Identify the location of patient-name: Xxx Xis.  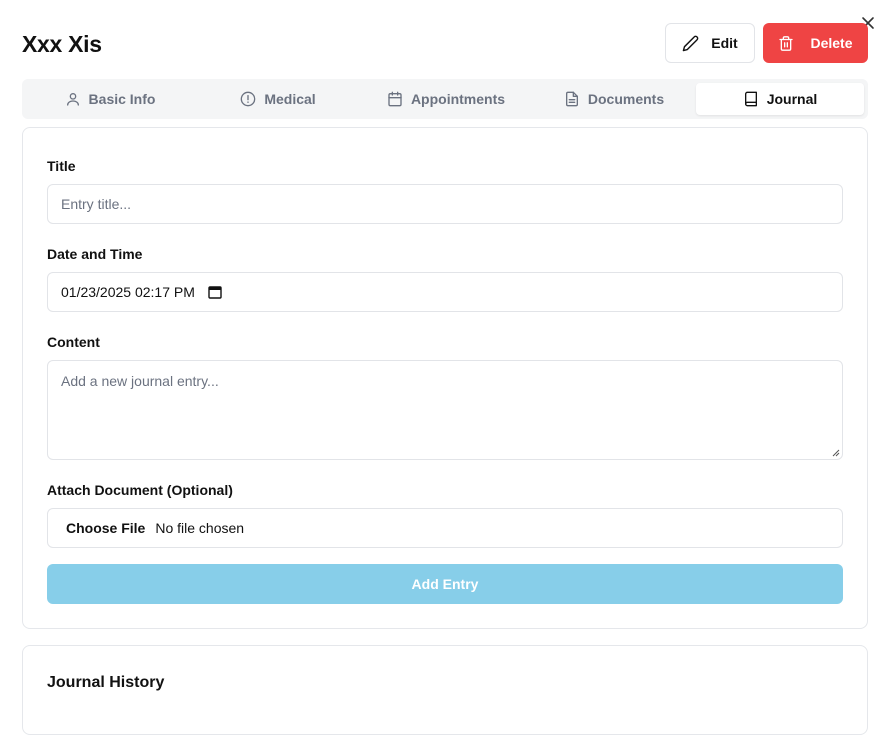
(62, 44).